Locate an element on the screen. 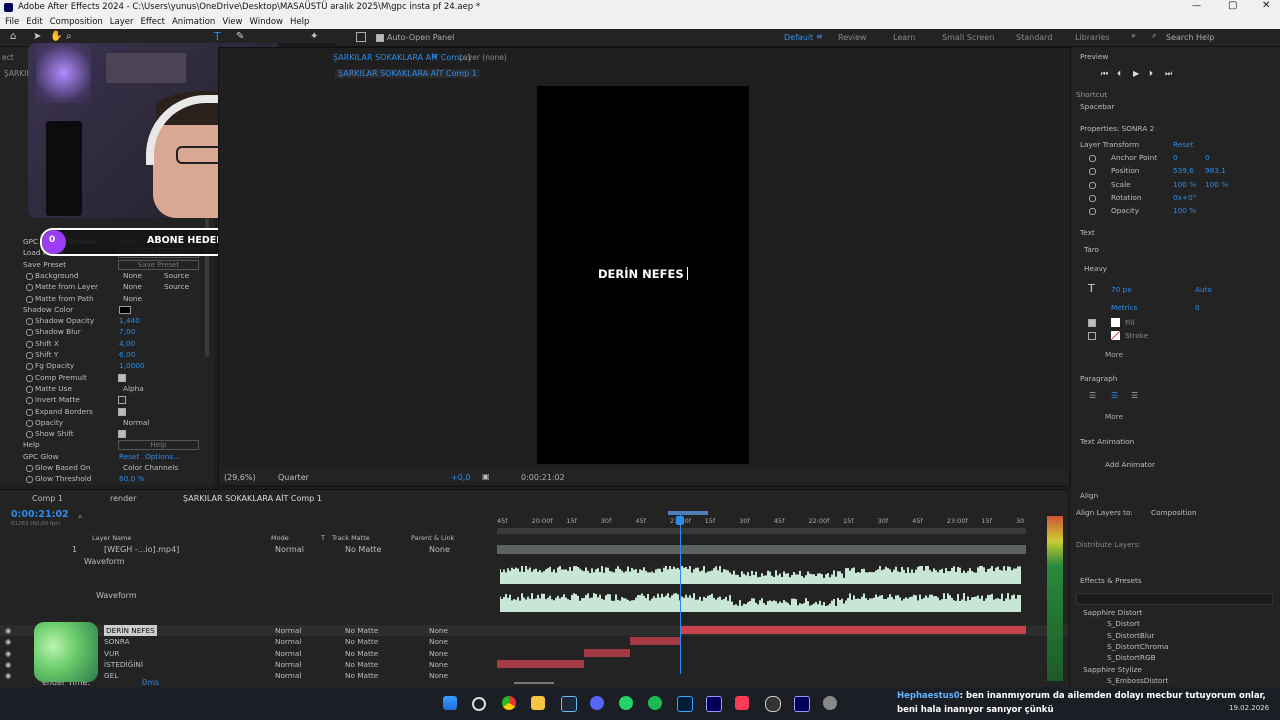 The width and height of the screenshot is (1280, 720). property-value: 100 % is located at coordinates (1184, 184).